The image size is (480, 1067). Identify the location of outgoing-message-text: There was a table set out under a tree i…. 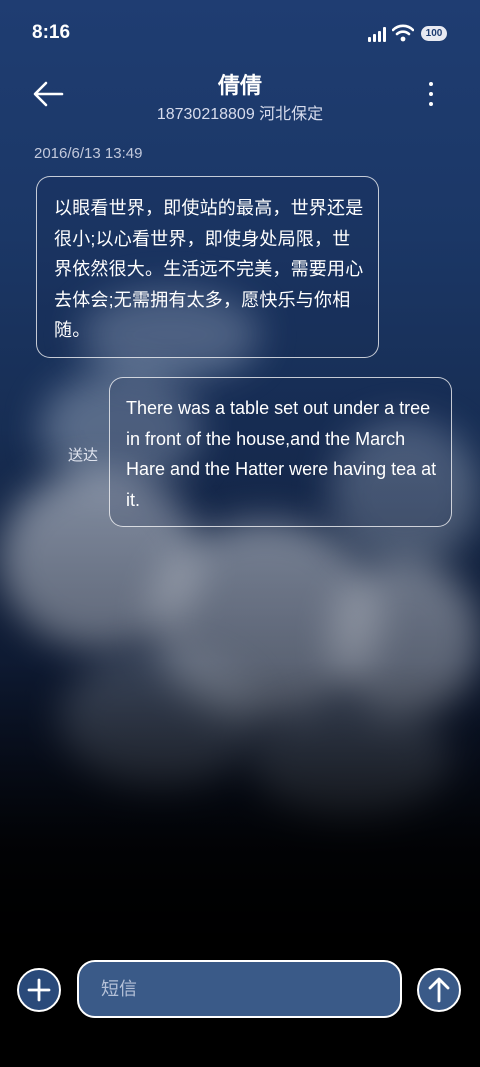
(281, 454).